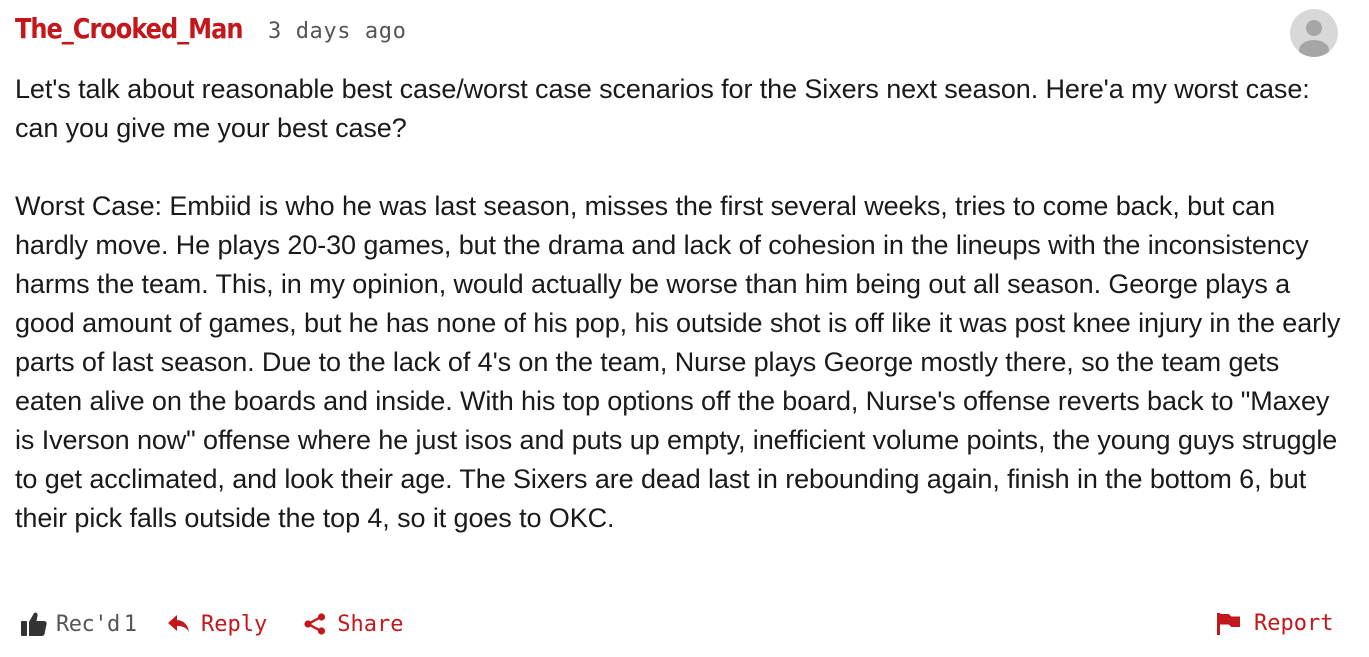 Image resolution: width=1369 pixels, height=657 pixels. Describe the element at coordinates (88, 624) in the screenshot. I see `rec-label: Rec'd` at that location.